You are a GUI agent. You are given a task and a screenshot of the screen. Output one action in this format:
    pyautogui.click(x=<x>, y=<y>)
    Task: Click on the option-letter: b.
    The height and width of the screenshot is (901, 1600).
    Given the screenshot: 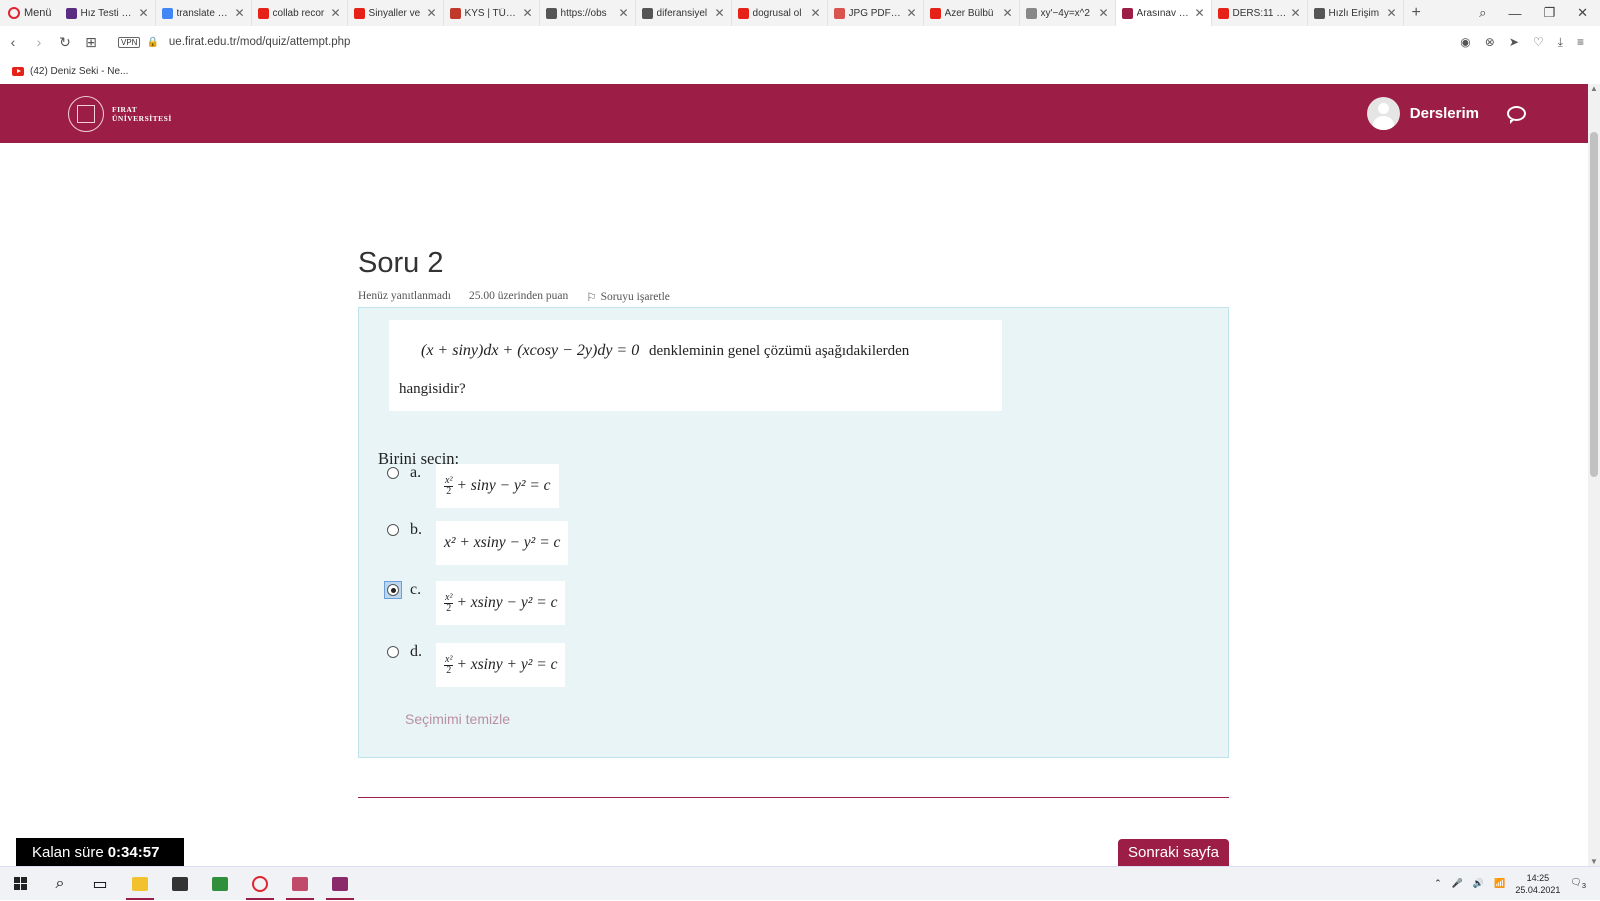 What is the action you would take?
    pyautogui.click(x=416, y=529)
    